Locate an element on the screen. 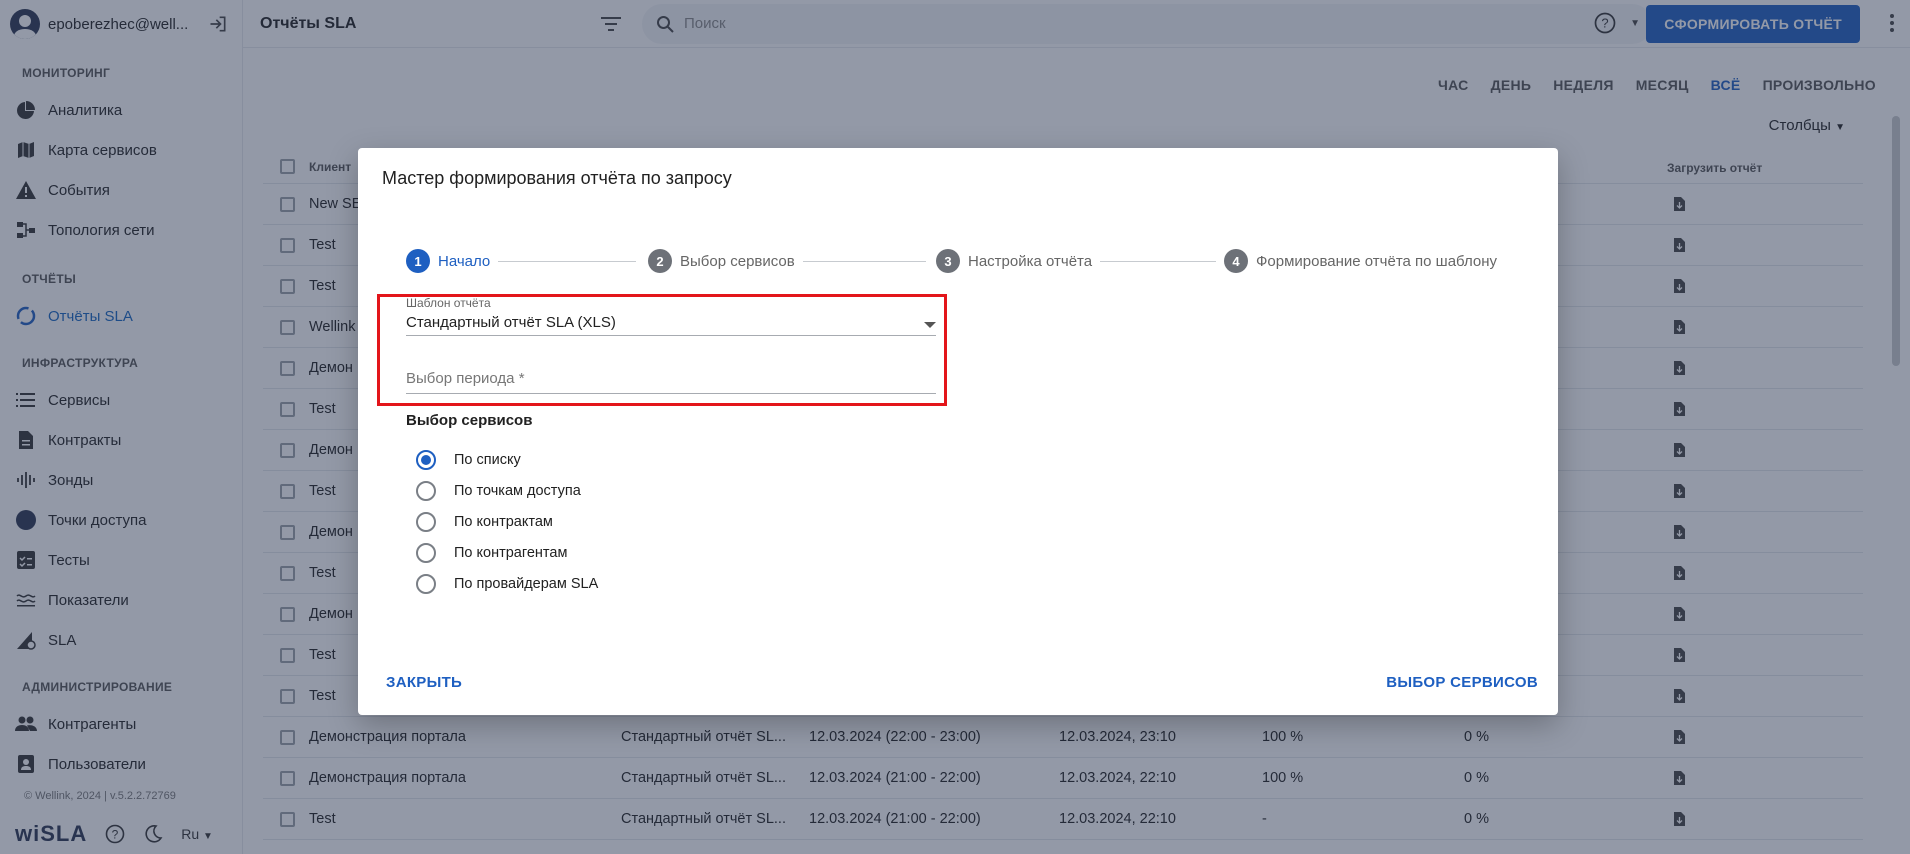 This screenshot has width=1910, height=854. highlight-box is located at coordinates (662, 350).